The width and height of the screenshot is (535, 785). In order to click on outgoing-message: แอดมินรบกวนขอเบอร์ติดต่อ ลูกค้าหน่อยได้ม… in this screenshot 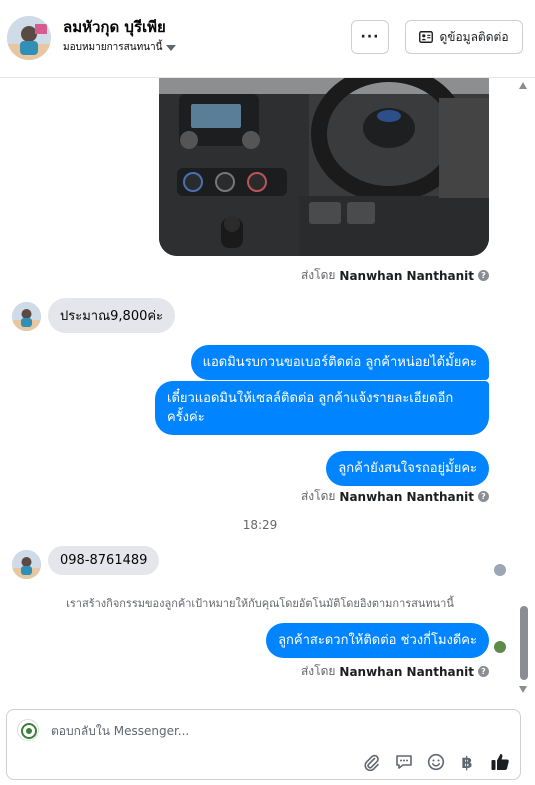, I will do `click(339, 362)`.